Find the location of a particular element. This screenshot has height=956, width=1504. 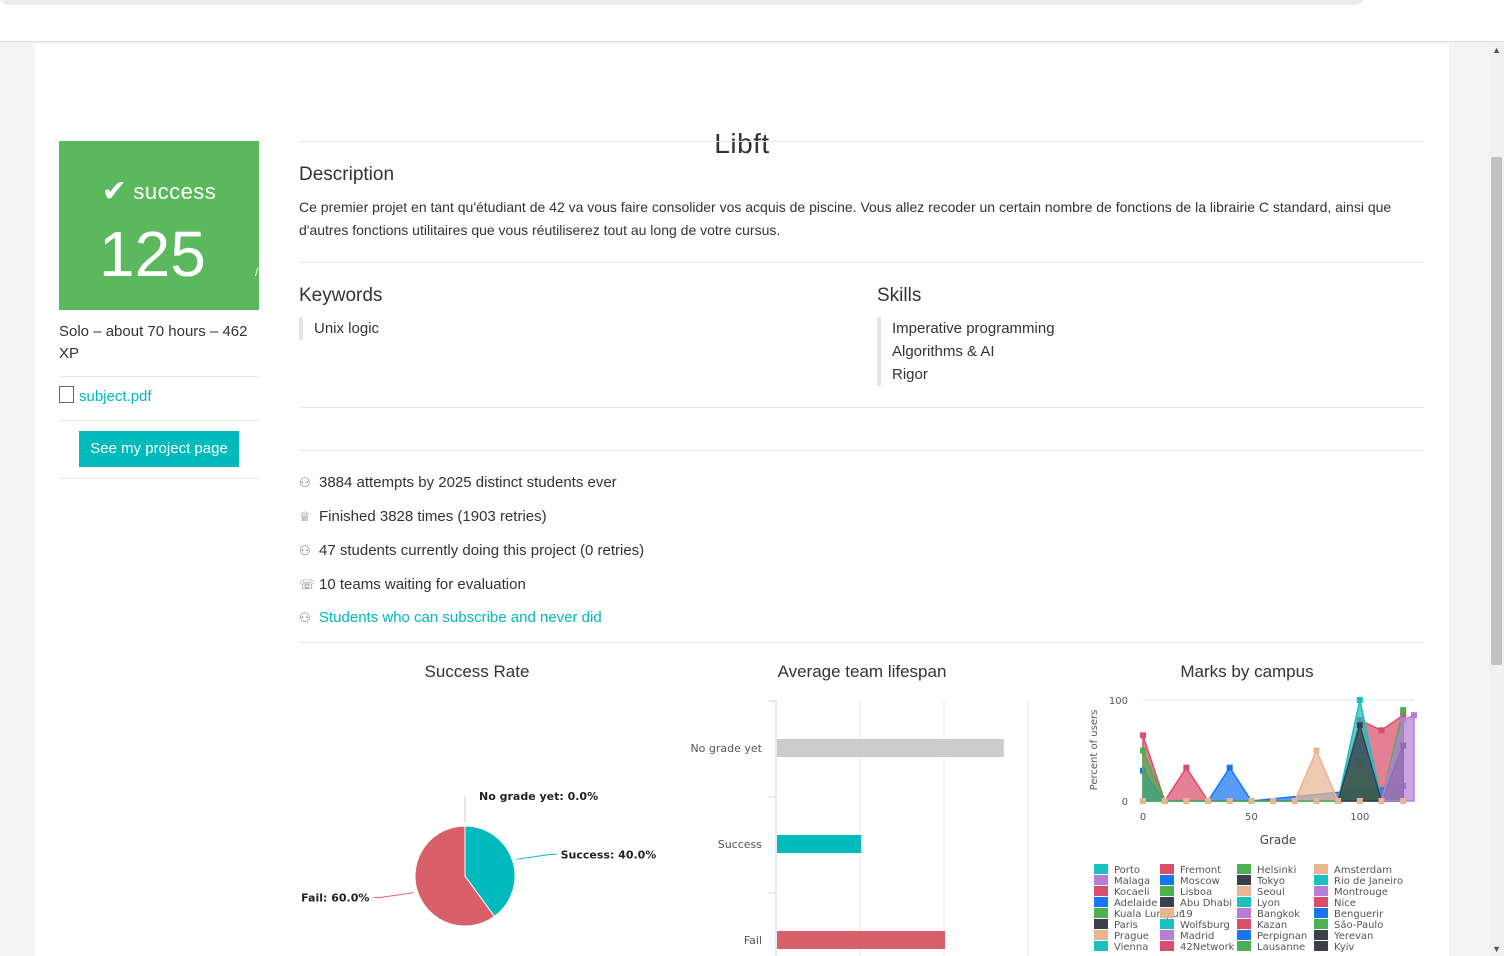

legend-item: Paris is located at coordinates (1126, 925).